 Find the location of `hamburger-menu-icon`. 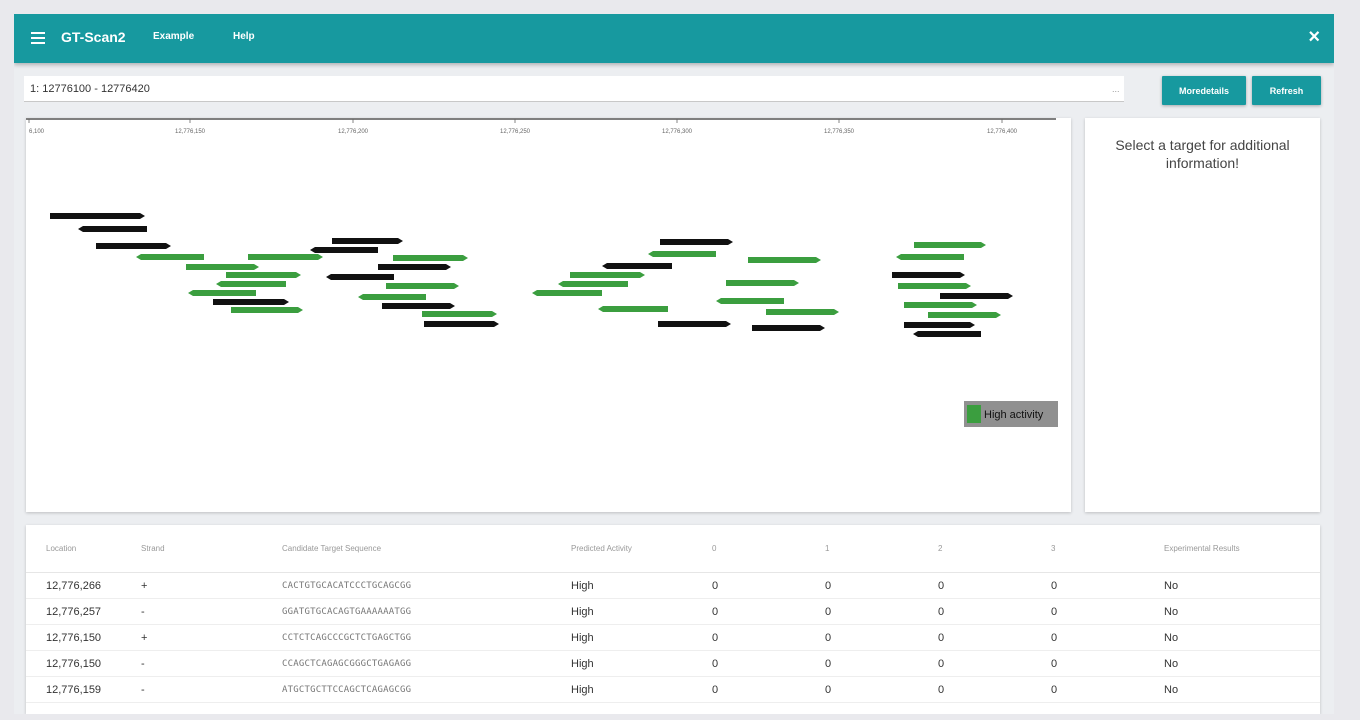

hamburger-menu-icon is located at coordinates (38, 38).